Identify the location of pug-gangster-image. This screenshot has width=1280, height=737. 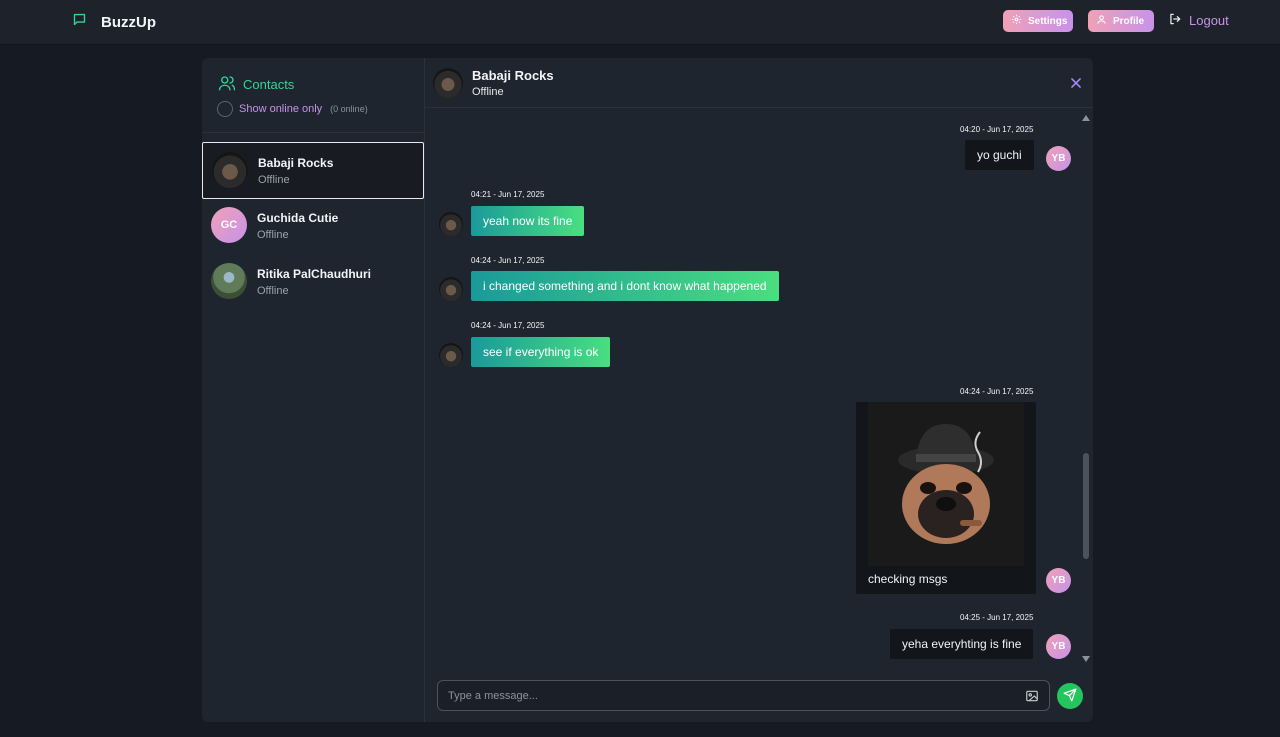
(946, 484).